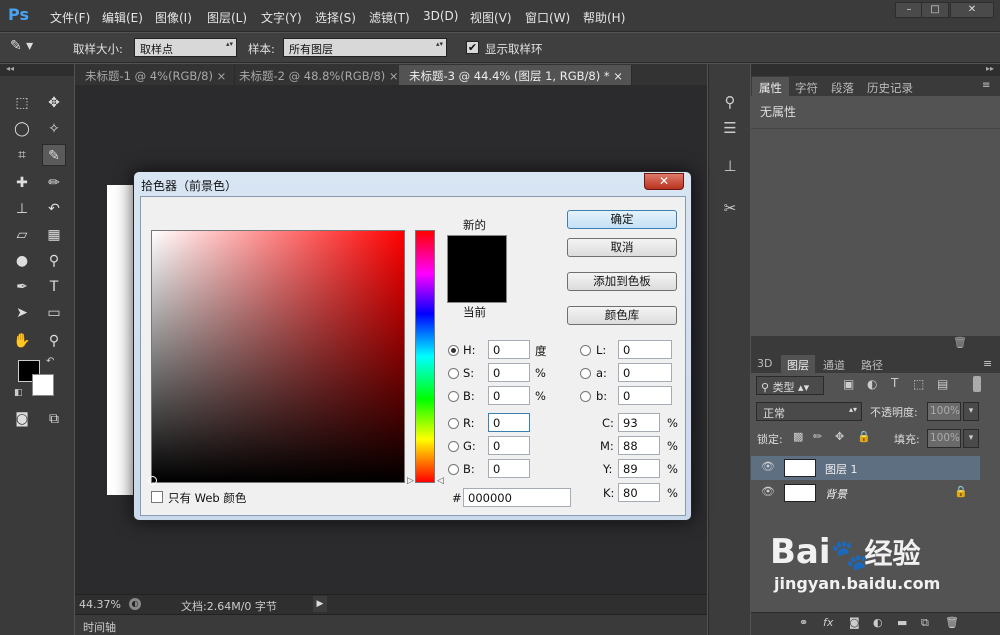 The image size is (1000, 635). I want to click on tab-paragraph: 段落, so click(842, 86).